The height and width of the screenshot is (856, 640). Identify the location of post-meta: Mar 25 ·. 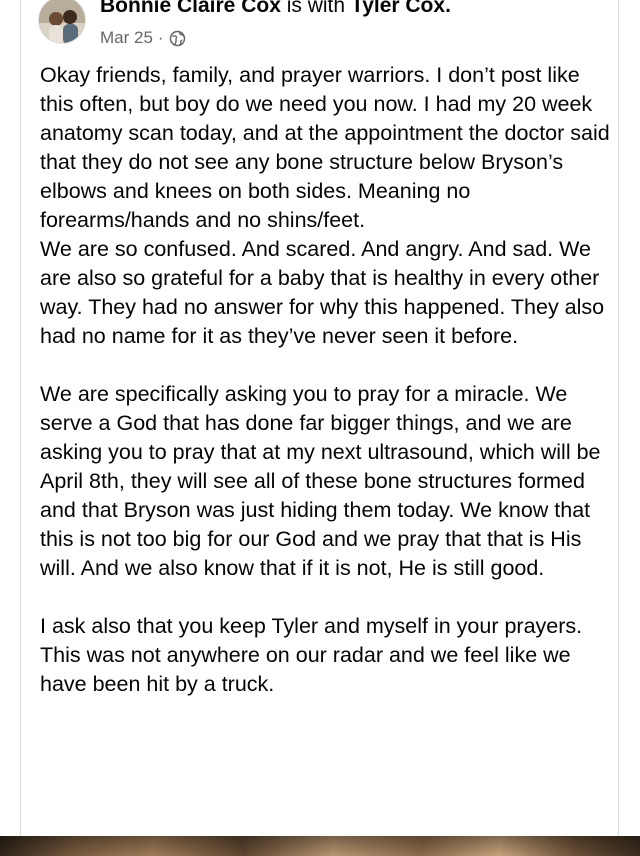
(143, 38).